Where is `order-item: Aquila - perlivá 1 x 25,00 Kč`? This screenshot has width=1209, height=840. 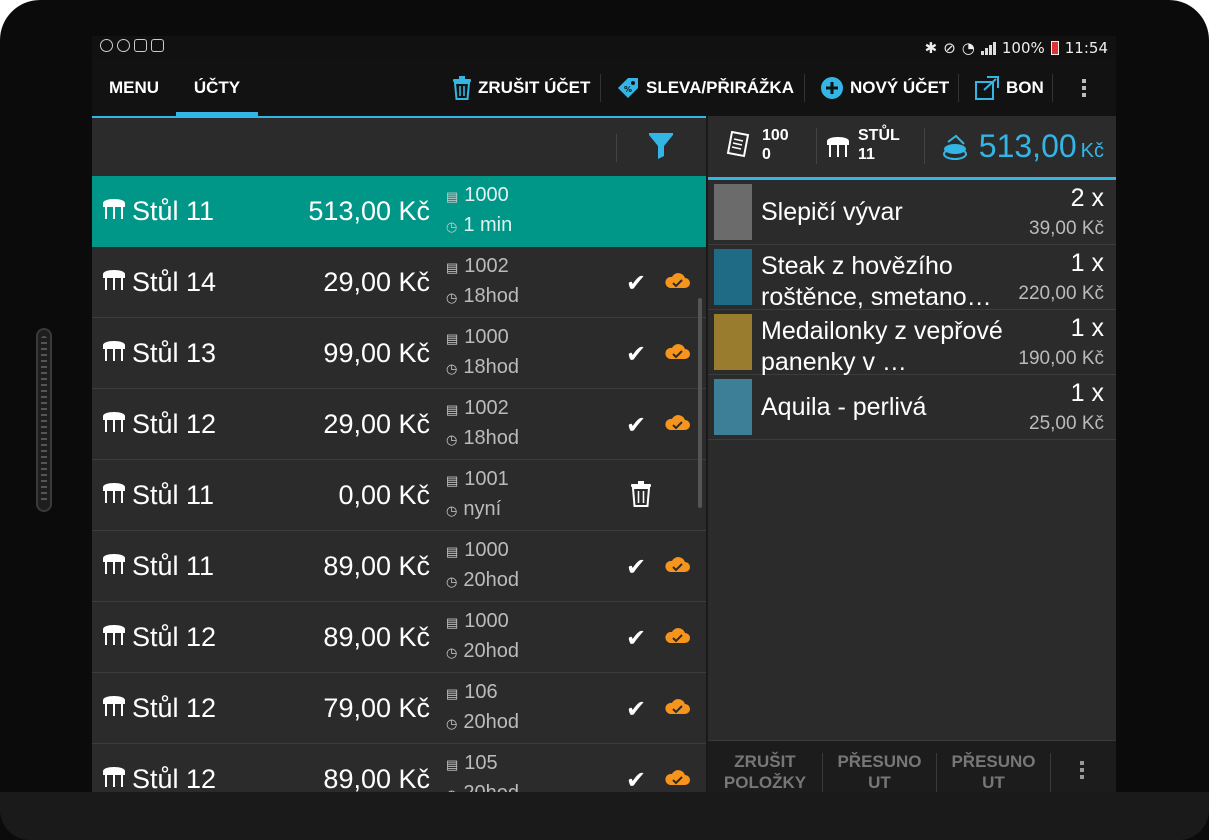
order-item: Aquila - perlivá 1 x 25,00 Kč is located at coordinates (912, 407).